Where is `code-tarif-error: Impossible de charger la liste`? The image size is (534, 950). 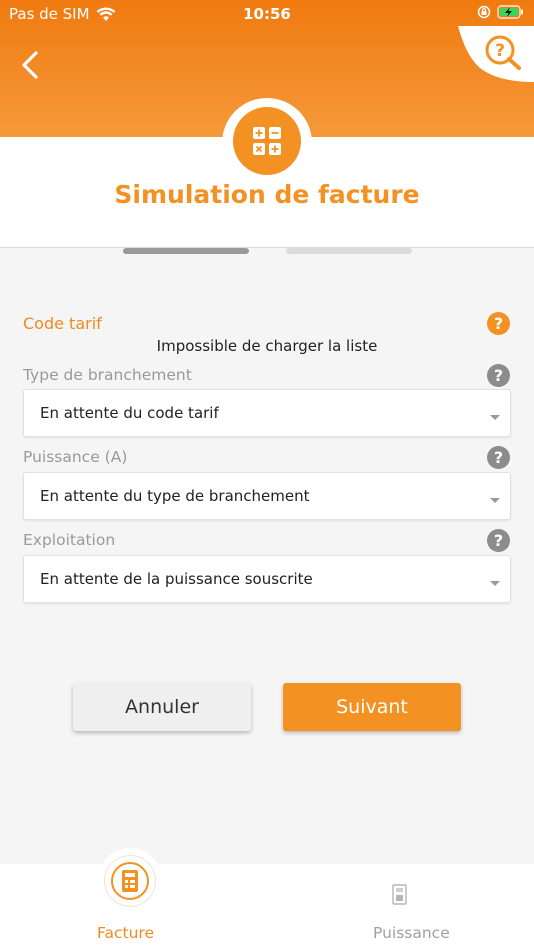 code-tarif-error: Impossible de charger la liste is located at coordinates (267, 346).